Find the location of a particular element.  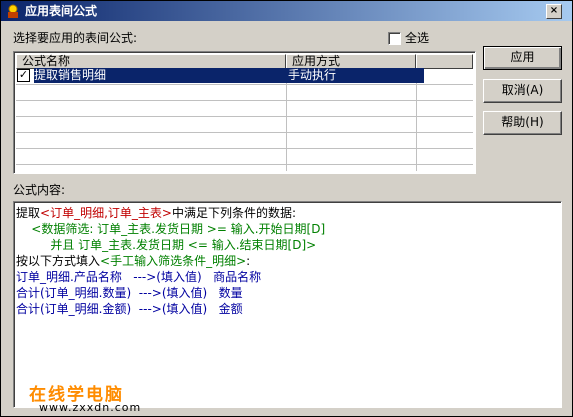

select-all-label: 全选 is located at coordinates (417, 38).